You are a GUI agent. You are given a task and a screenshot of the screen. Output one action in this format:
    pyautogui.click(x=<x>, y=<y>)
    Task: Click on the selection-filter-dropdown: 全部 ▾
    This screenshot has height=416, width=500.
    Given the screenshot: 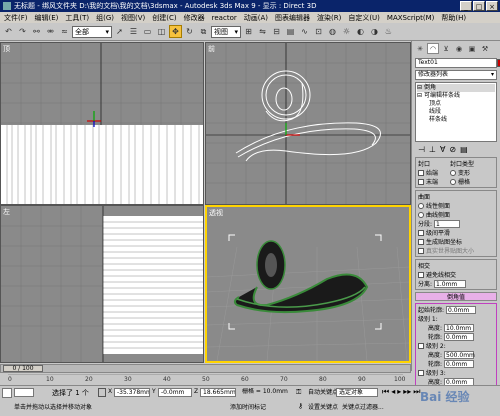 What is the action you would take?
    pyautogui.click(x=92, y=31)
    